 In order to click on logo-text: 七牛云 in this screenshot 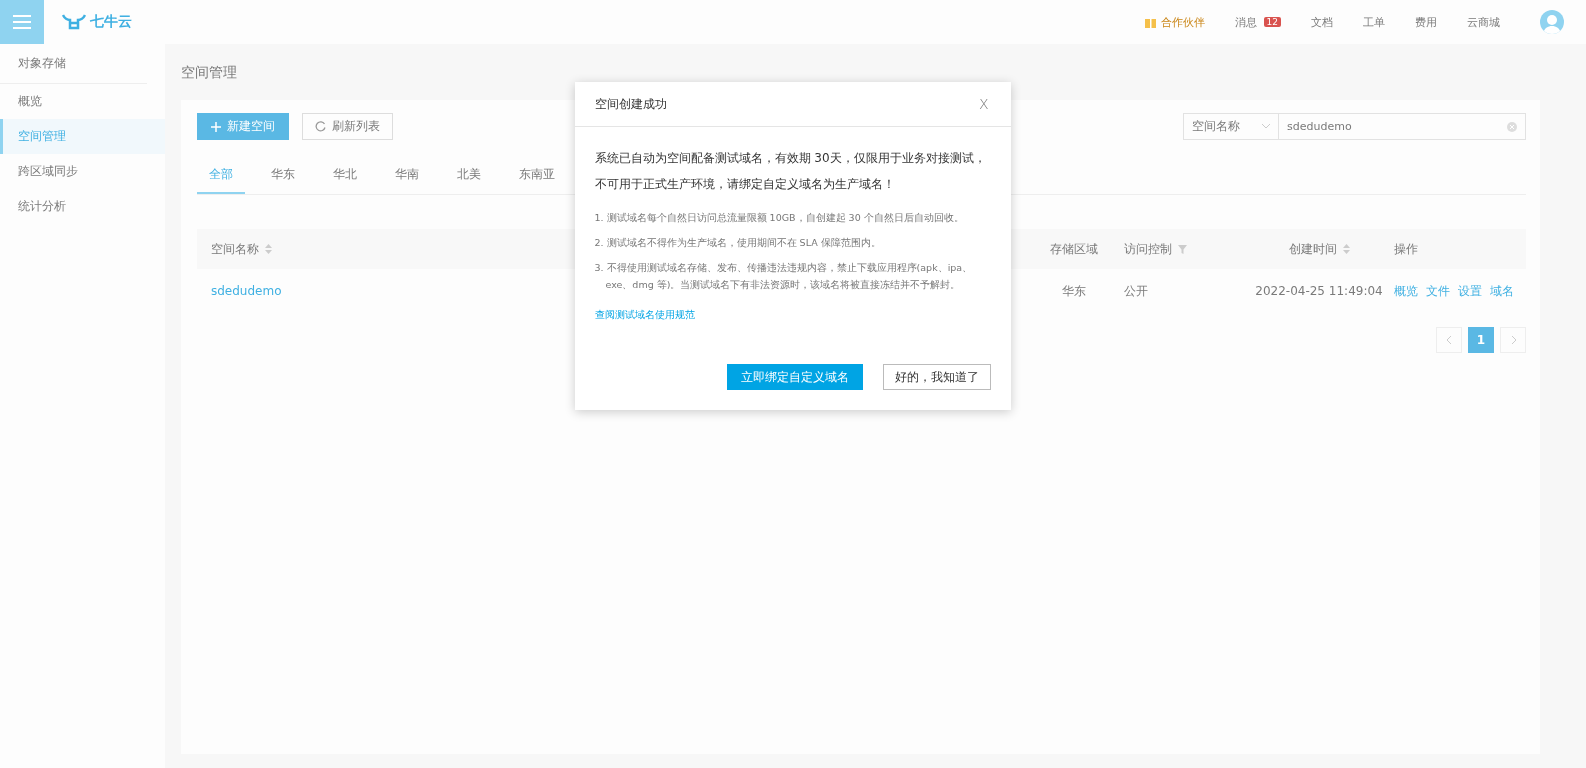, I will do `click(111, 22)`.